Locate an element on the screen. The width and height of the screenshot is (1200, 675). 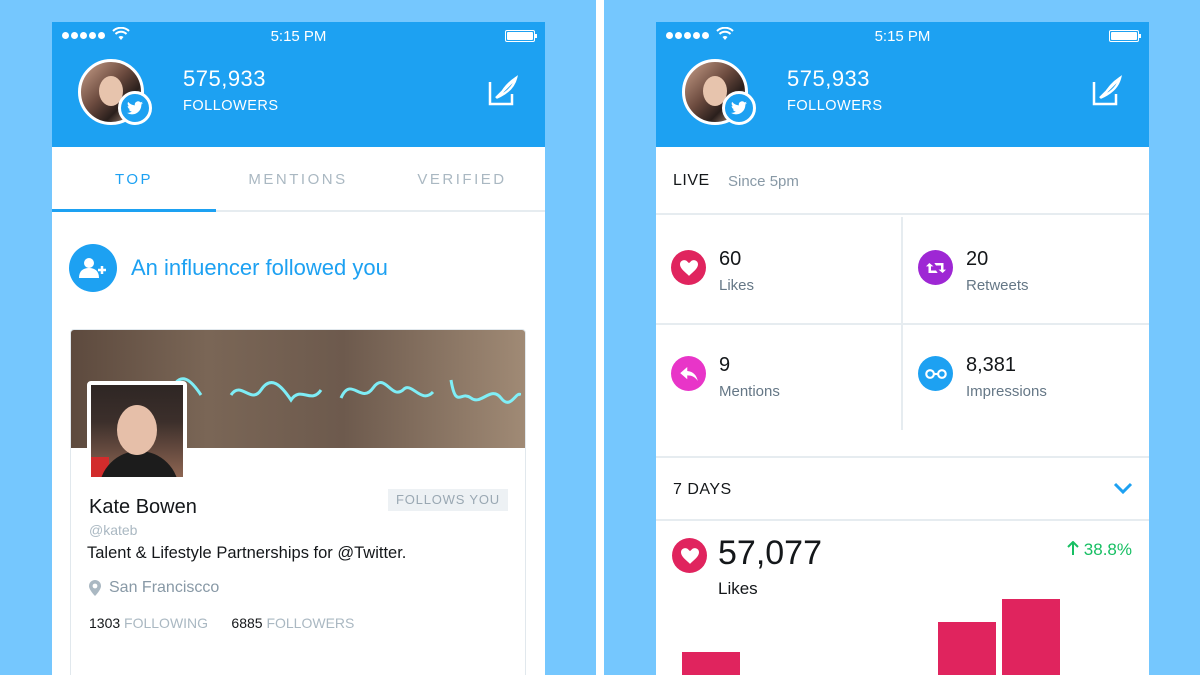
profile-photo is located at coordinates (137, 431).